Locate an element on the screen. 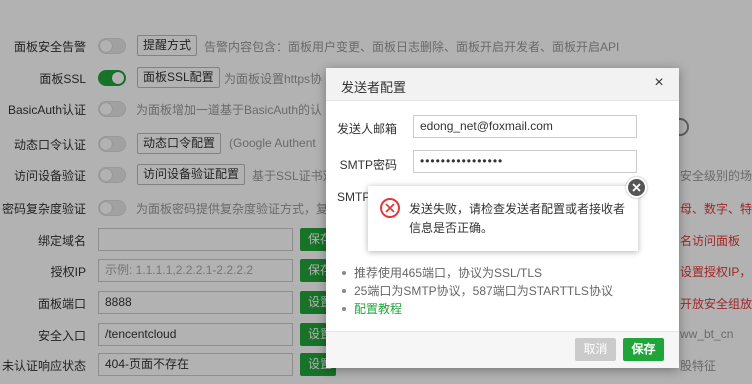  sender-email-label: 发送人邮箱 is located at coordinates (366, 129).